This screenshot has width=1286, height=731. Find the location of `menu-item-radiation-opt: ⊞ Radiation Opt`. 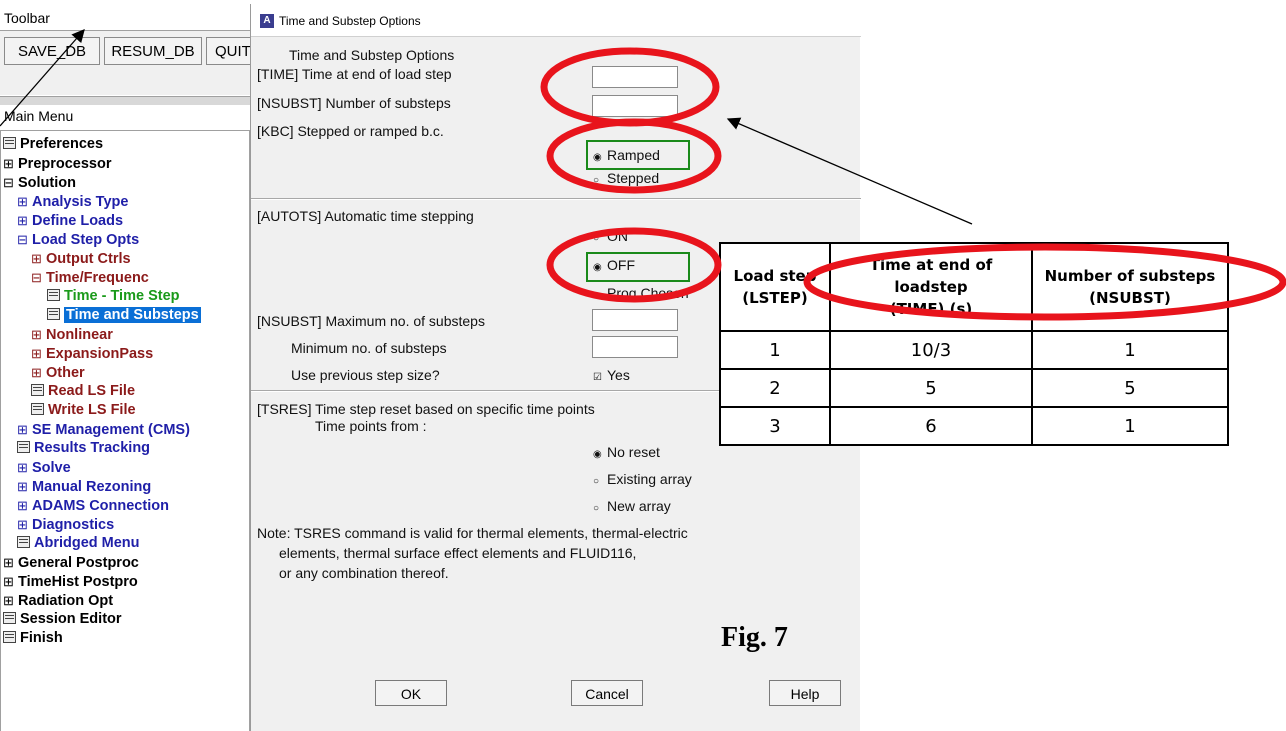

menu-item-radiation-opt: ⊞ Radiation Opt is located at coordinates (58, 601).